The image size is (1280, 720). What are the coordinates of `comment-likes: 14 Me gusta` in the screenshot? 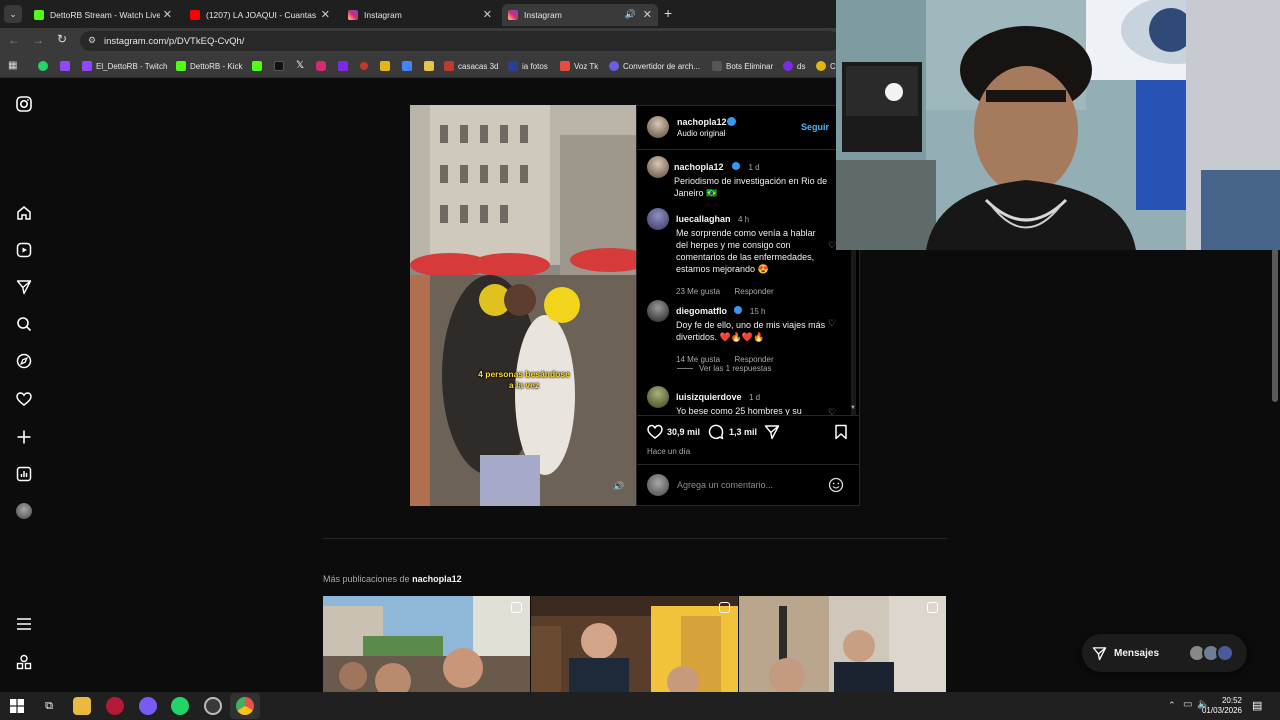 It's located at (698, 359).